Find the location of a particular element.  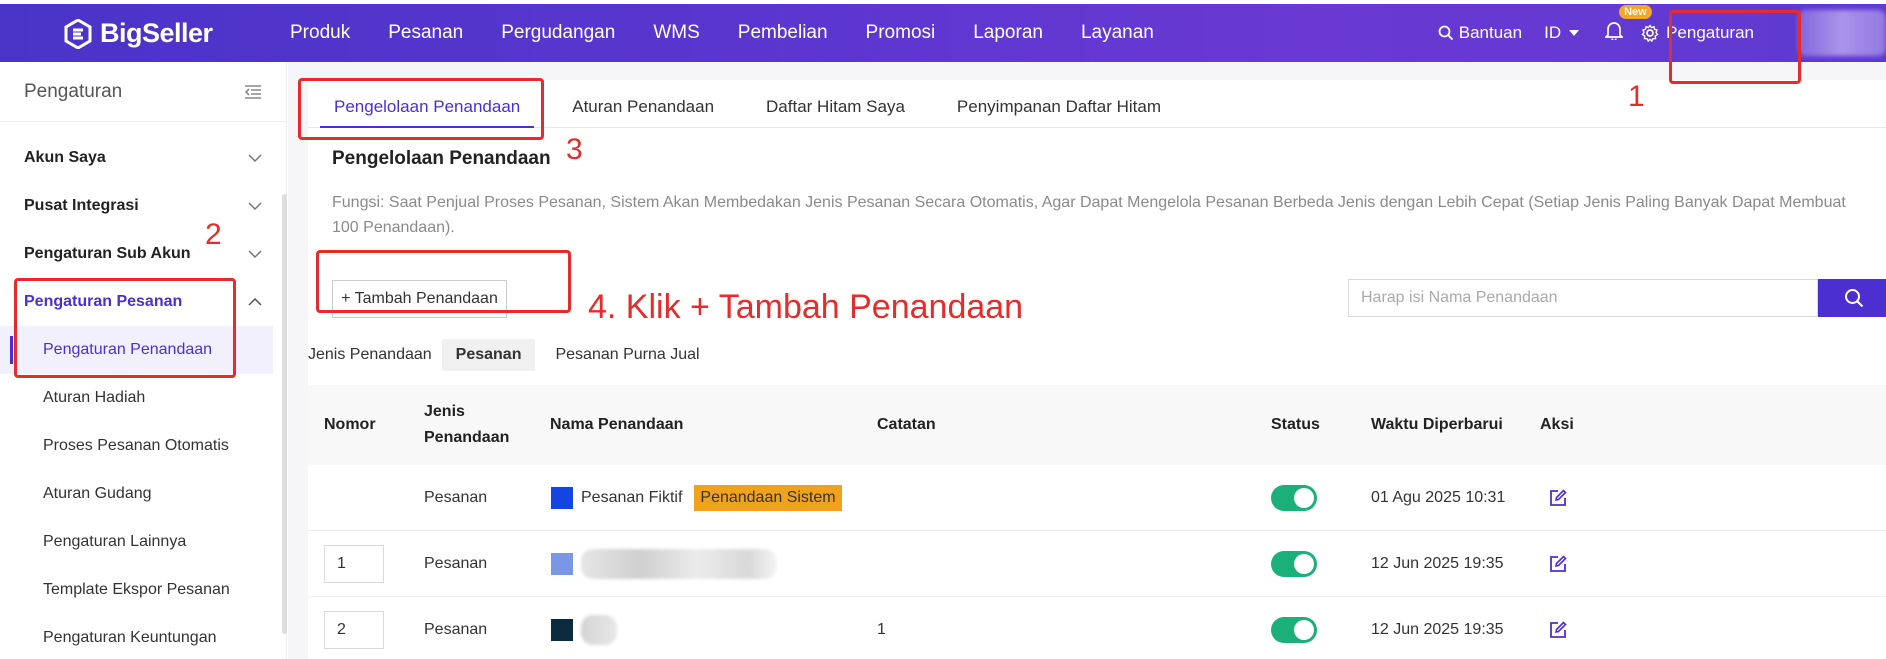

system-tag-badge: Penandaan Sistem is located at coordinates (768, 498).